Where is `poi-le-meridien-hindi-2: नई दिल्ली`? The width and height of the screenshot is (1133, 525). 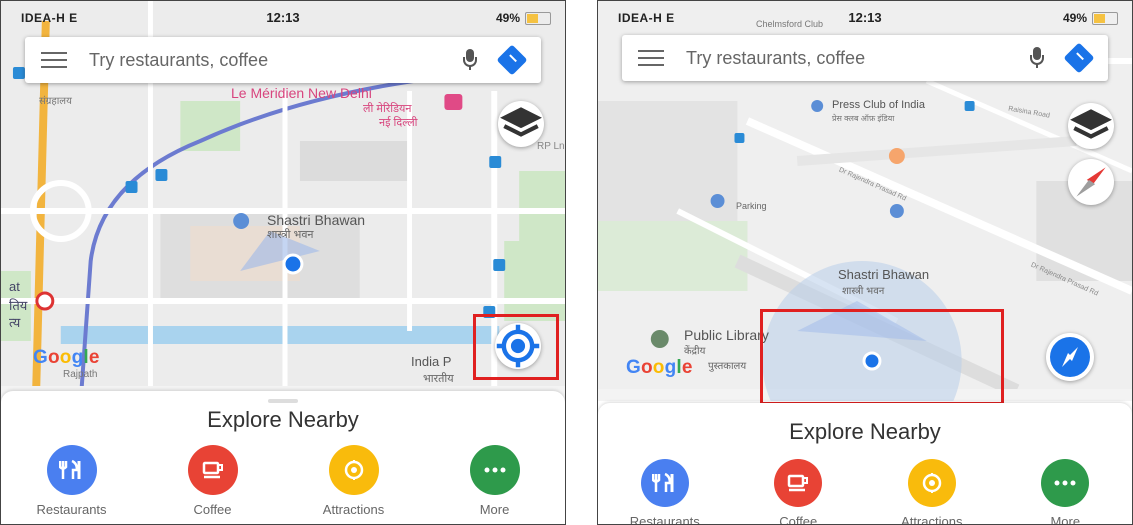
poi-le-meridien-hindi-2: नई दिल्ली is located at coordinates (398, 123).